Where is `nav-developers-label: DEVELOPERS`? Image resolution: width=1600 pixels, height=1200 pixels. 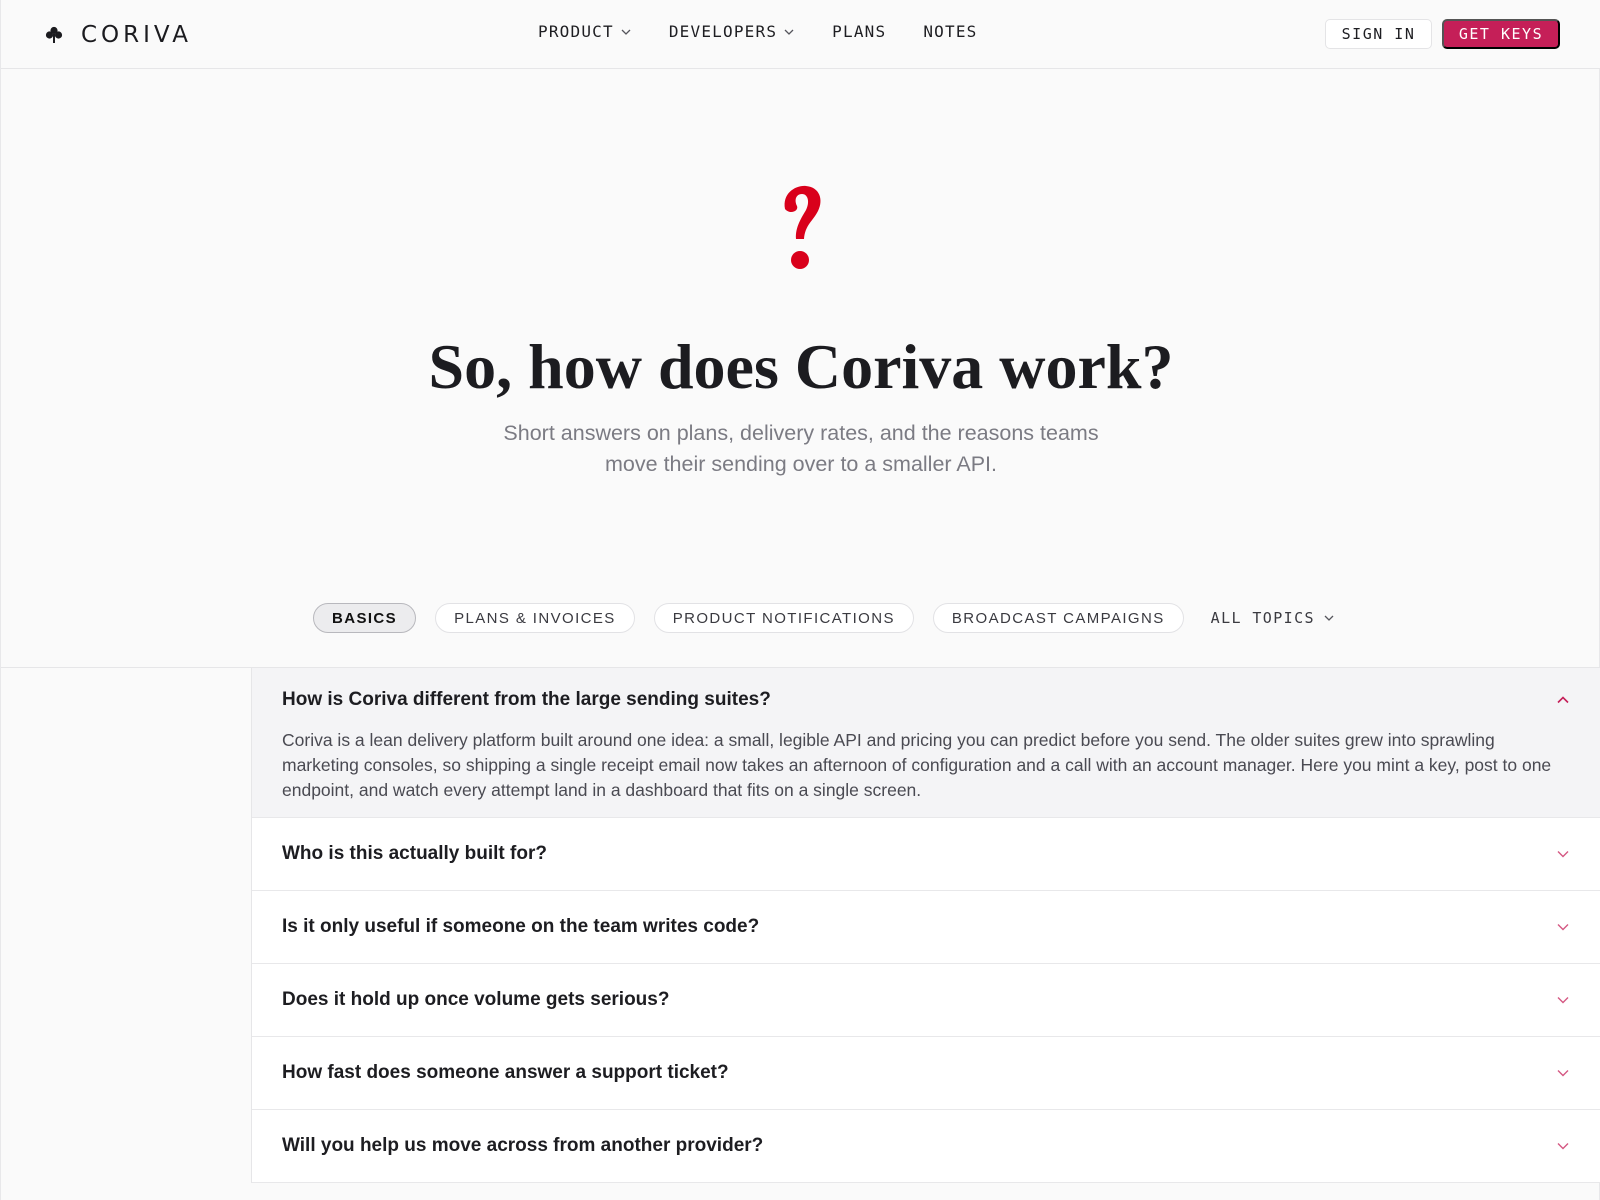 nav-developers-label: DEVELOPERS is located at coordinates (723, 31).